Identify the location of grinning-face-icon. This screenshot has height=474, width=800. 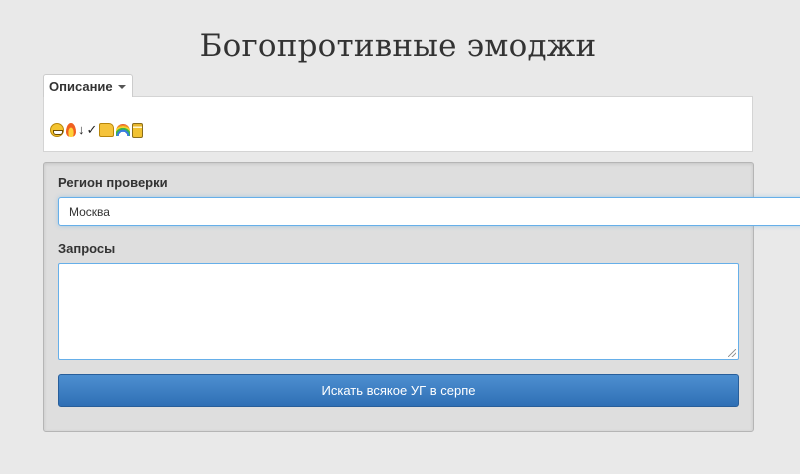
(57, 130).